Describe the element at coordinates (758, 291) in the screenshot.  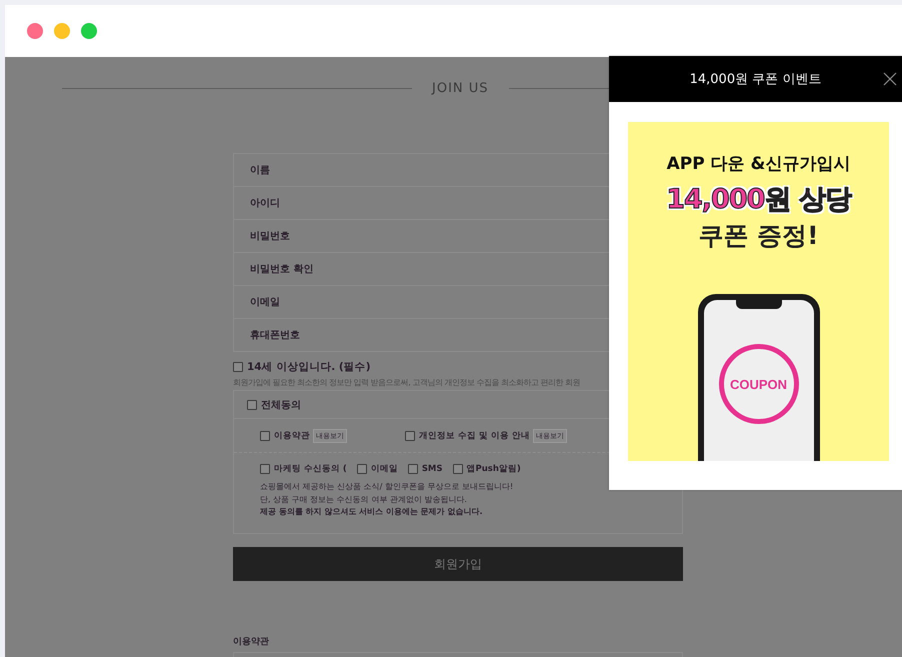
I see `coupon-banner: APP 다운 &신규가입시 14,000원 상당 쿠폰 증정! COUPON` at that location.